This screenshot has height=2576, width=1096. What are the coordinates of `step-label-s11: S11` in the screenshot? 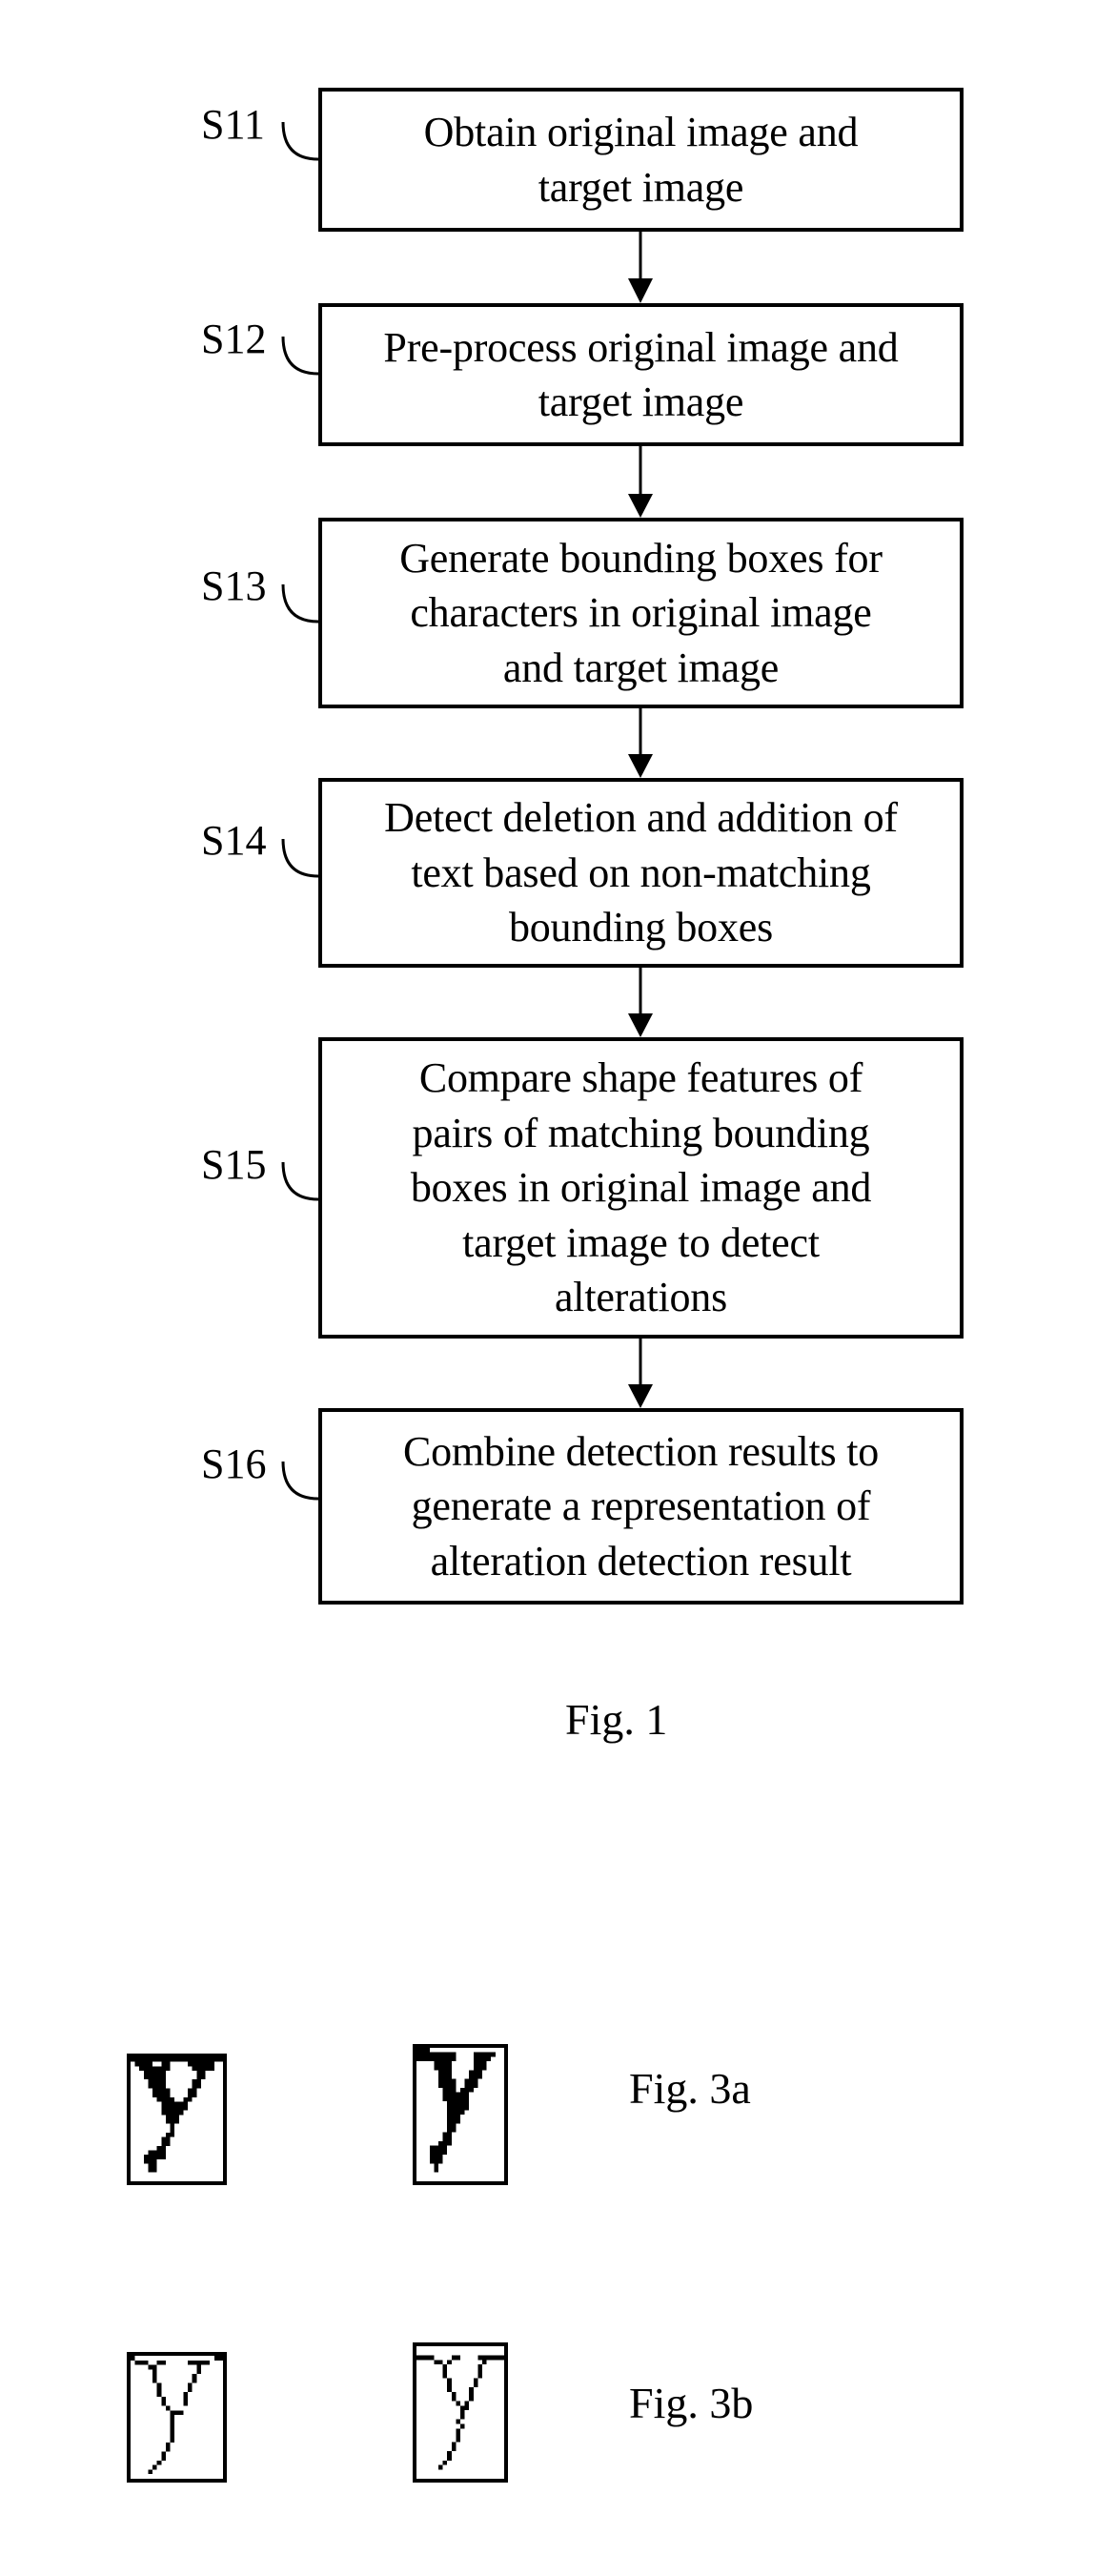 It's located at (233, 125).